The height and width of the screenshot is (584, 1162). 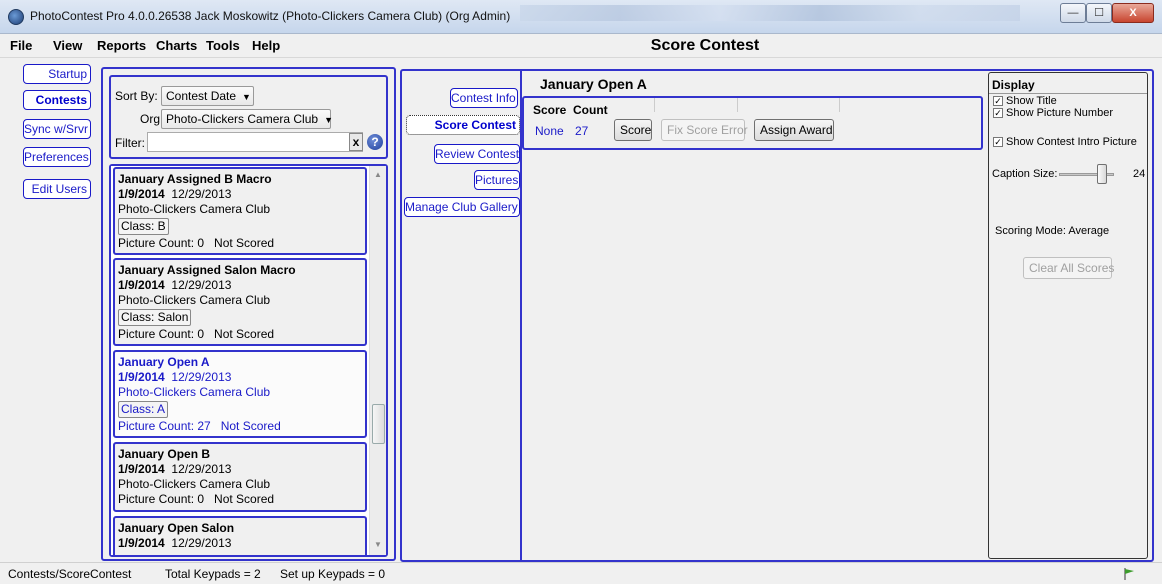 What do you see at coordinates (199, 426) in the screenshot?
I see `contest-status: Picture Count: 27 Not Scored` at bounding box center [199, 426].